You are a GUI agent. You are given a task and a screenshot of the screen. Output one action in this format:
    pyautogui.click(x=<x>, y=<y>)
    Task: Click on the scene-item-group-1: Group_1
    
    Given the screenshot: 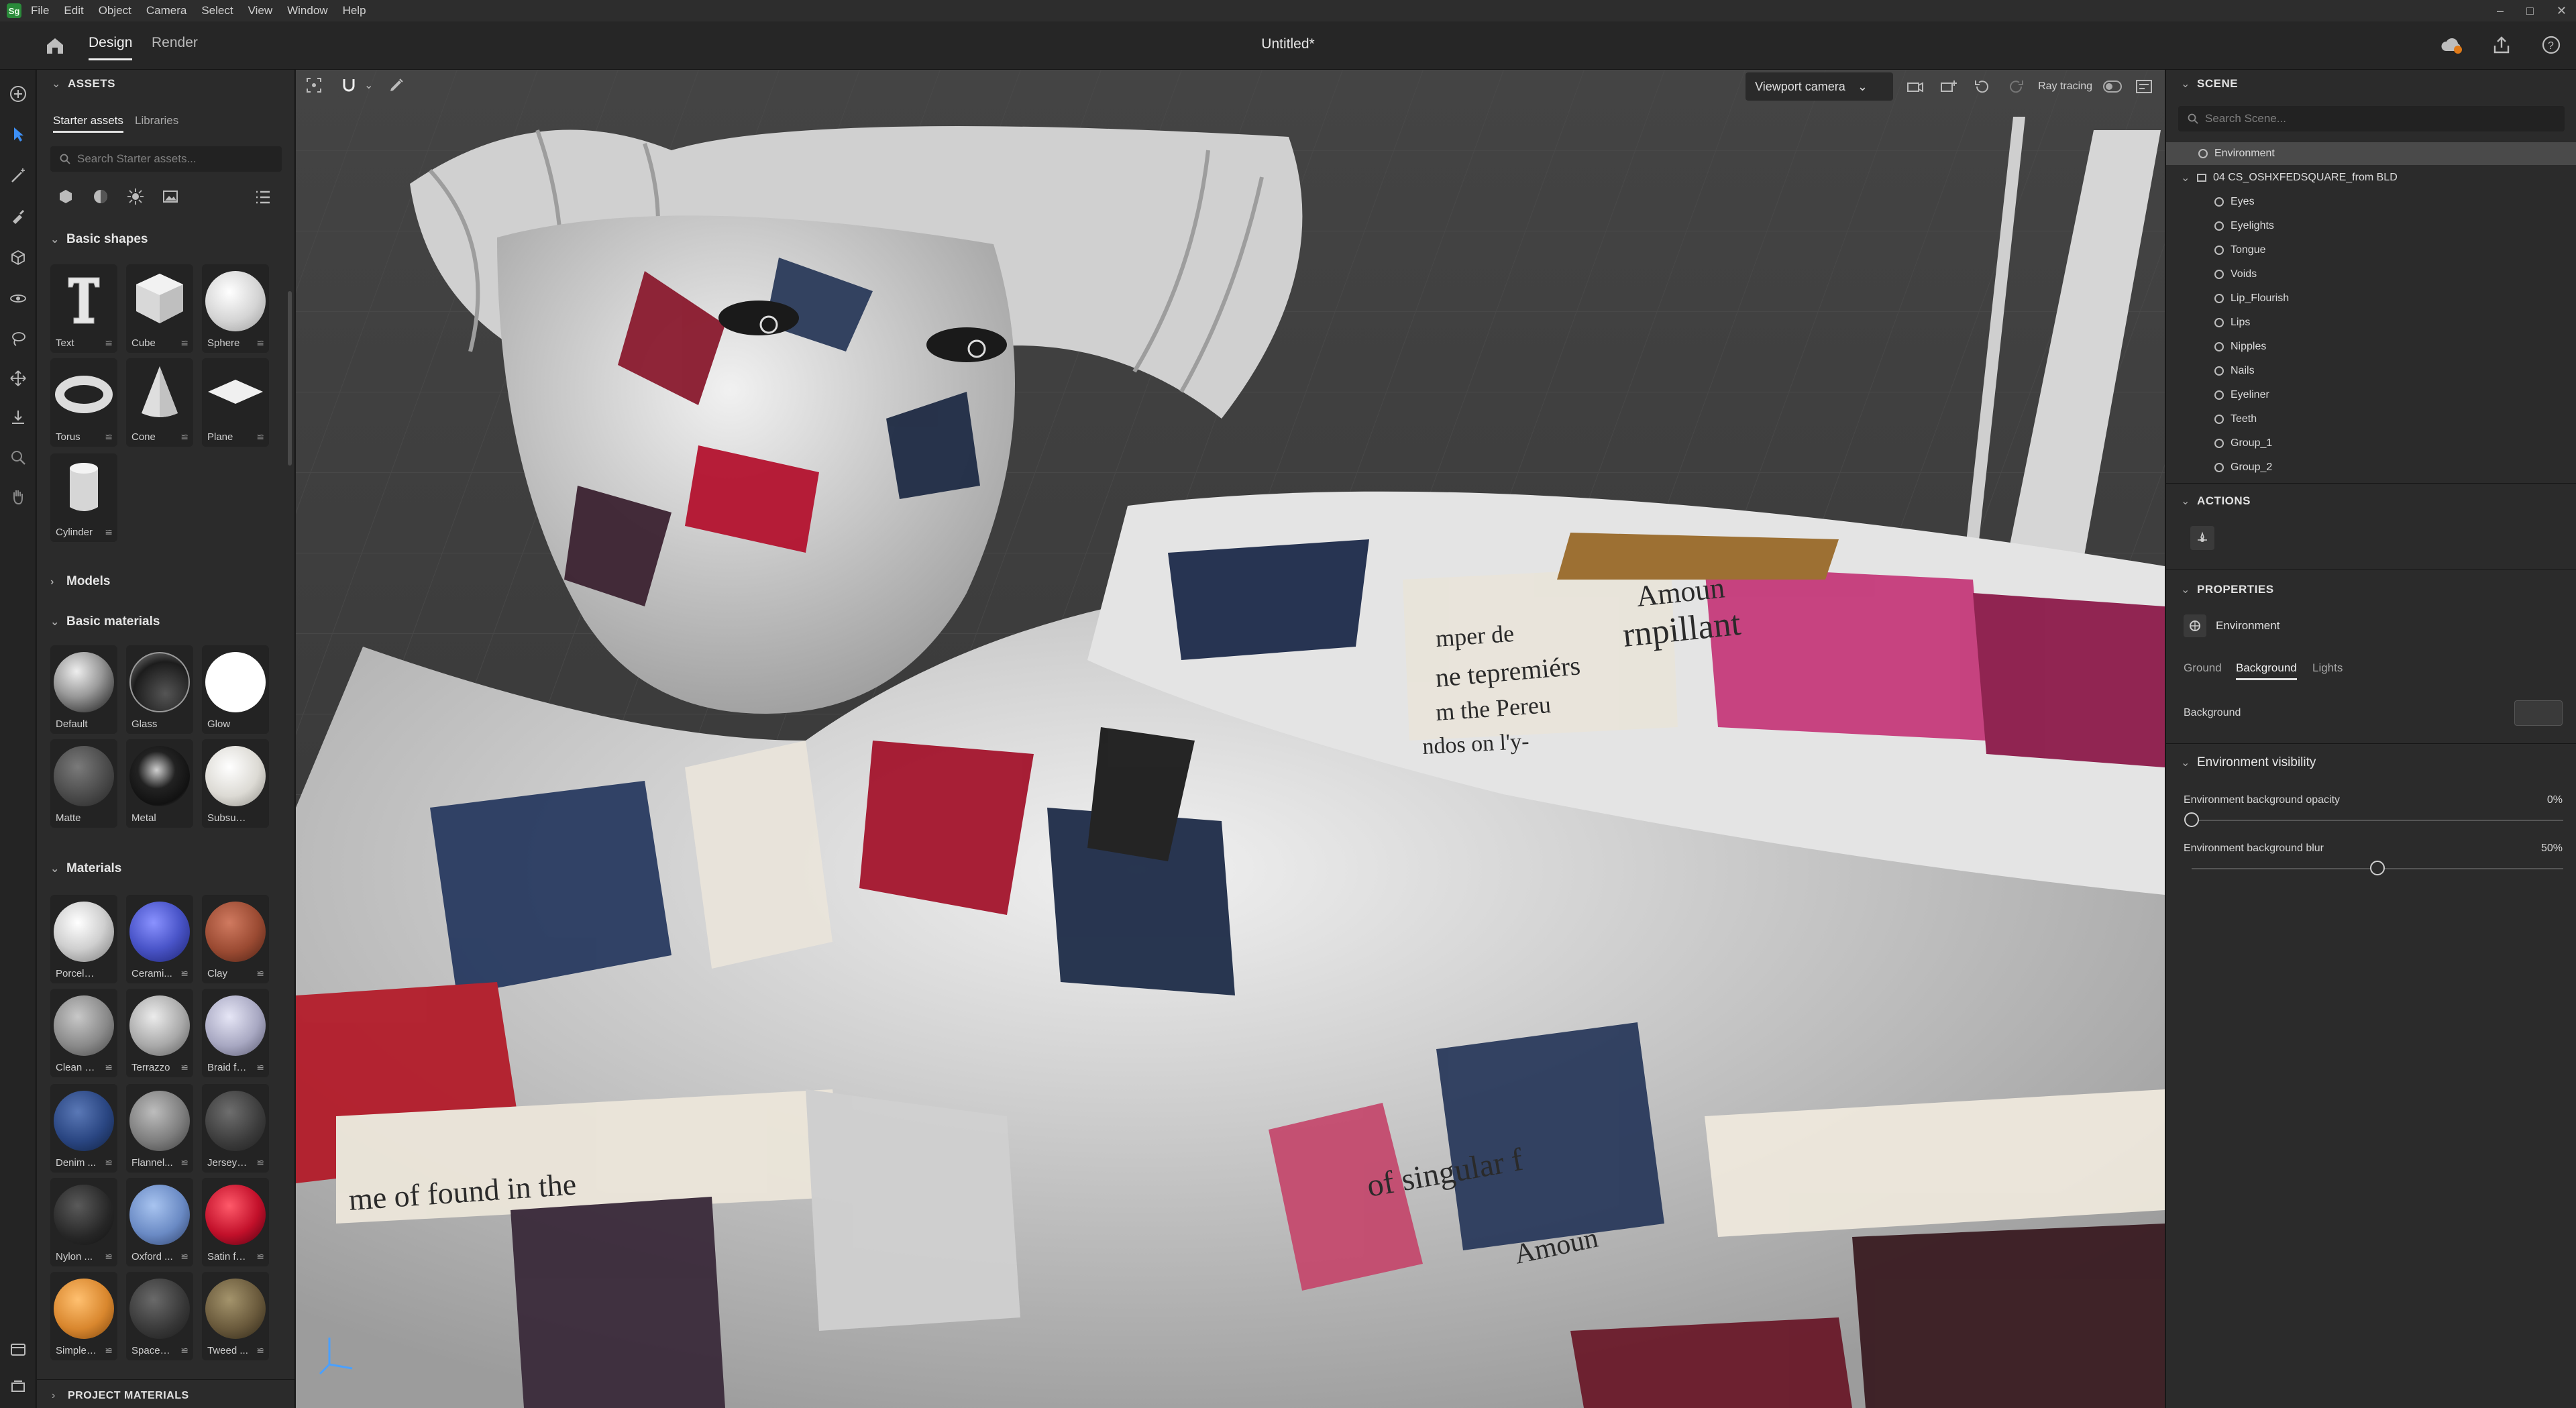 What is the action you would take?
    pyautogui.click(x=2371, y=443)
    